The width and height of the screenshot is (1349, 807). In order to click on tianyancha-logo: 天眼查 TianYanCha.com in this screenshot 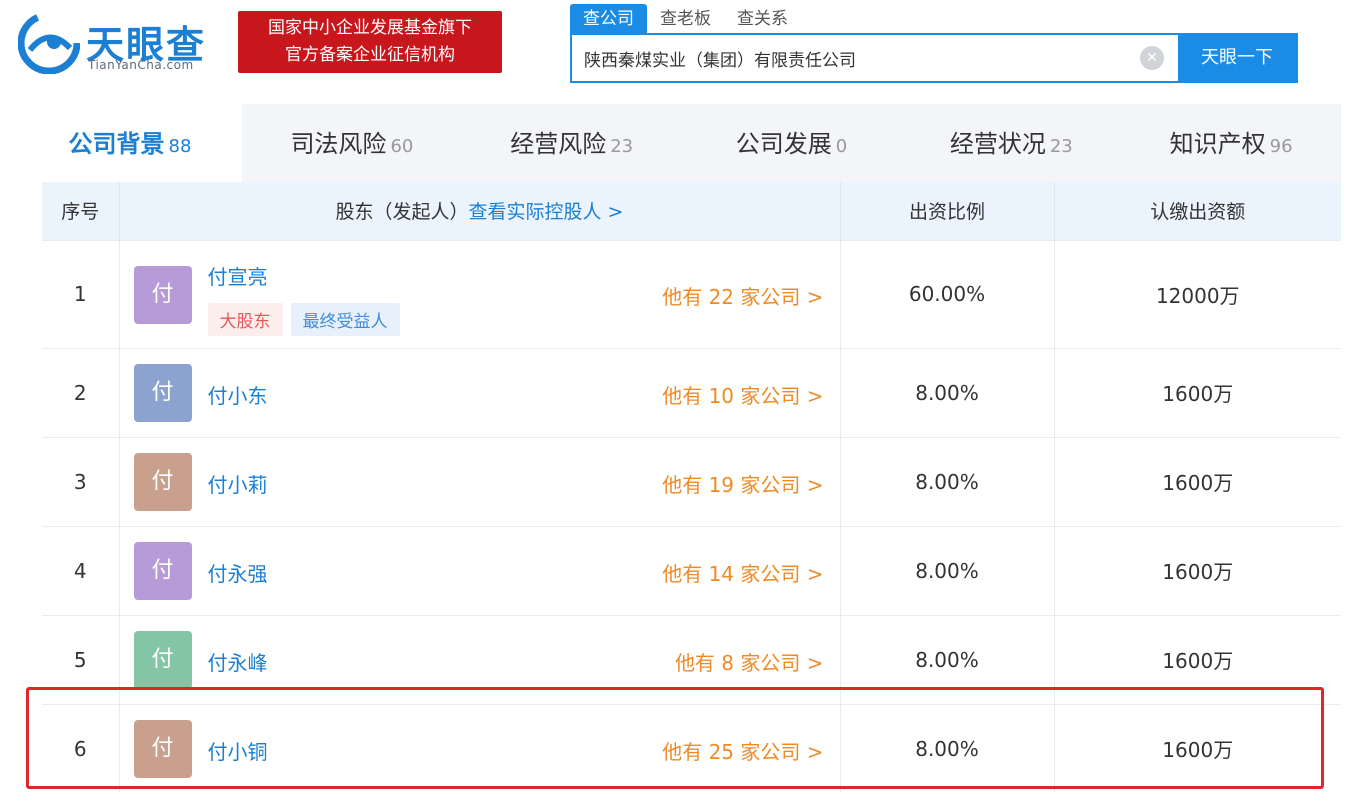, I will do `click(123, 43)`.